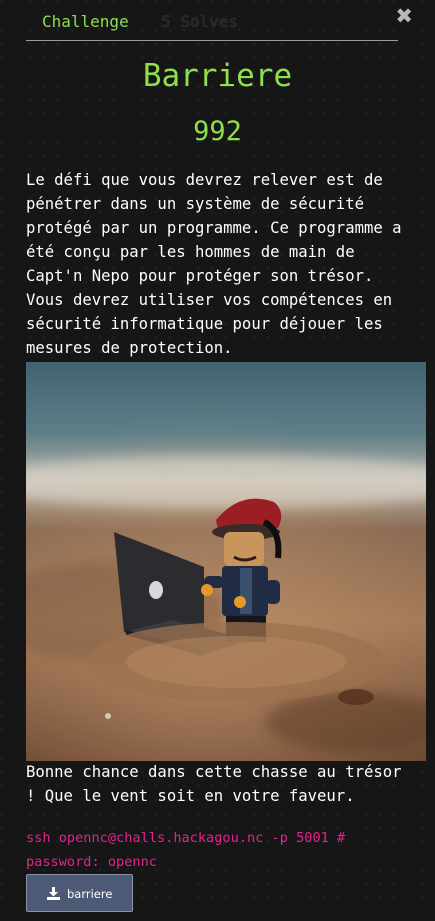 Image resolution: width=435 pixels, height=921 pixels. What do you see at coordinates (90, 894) in the screenshot?
I see `download-label: barriere` at bounding box center [90, 894].